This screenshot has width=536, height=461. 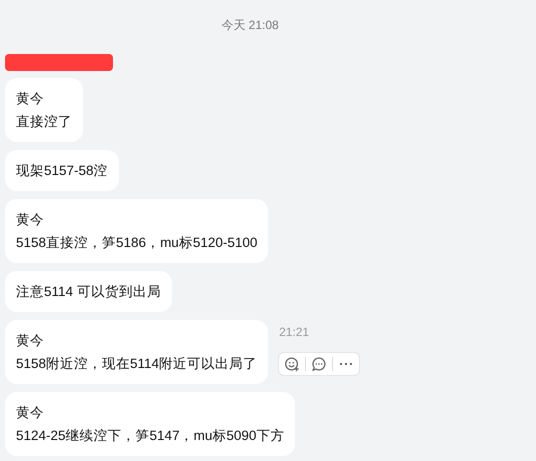 What do you see at coordinates (88, 291) in the screenshot?
I see `message-bubble: 注意5114 可以货到出局` at bounding box center [88, 291].